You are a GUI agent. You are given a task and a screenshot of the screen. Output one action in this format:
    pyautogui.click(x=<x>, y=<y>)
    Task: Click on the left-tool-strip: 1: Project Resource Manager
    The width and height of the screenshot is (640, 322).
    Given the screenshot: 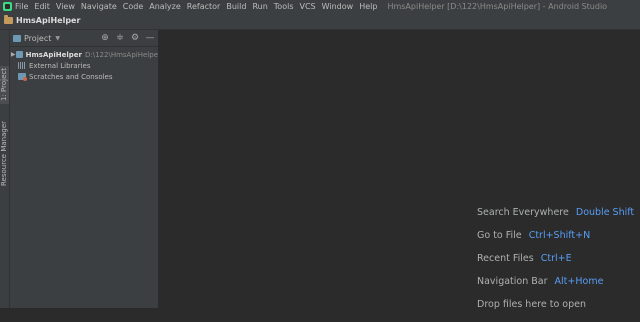 What is the action you would take?
    pyautogui.click(x=5, y=169)
    